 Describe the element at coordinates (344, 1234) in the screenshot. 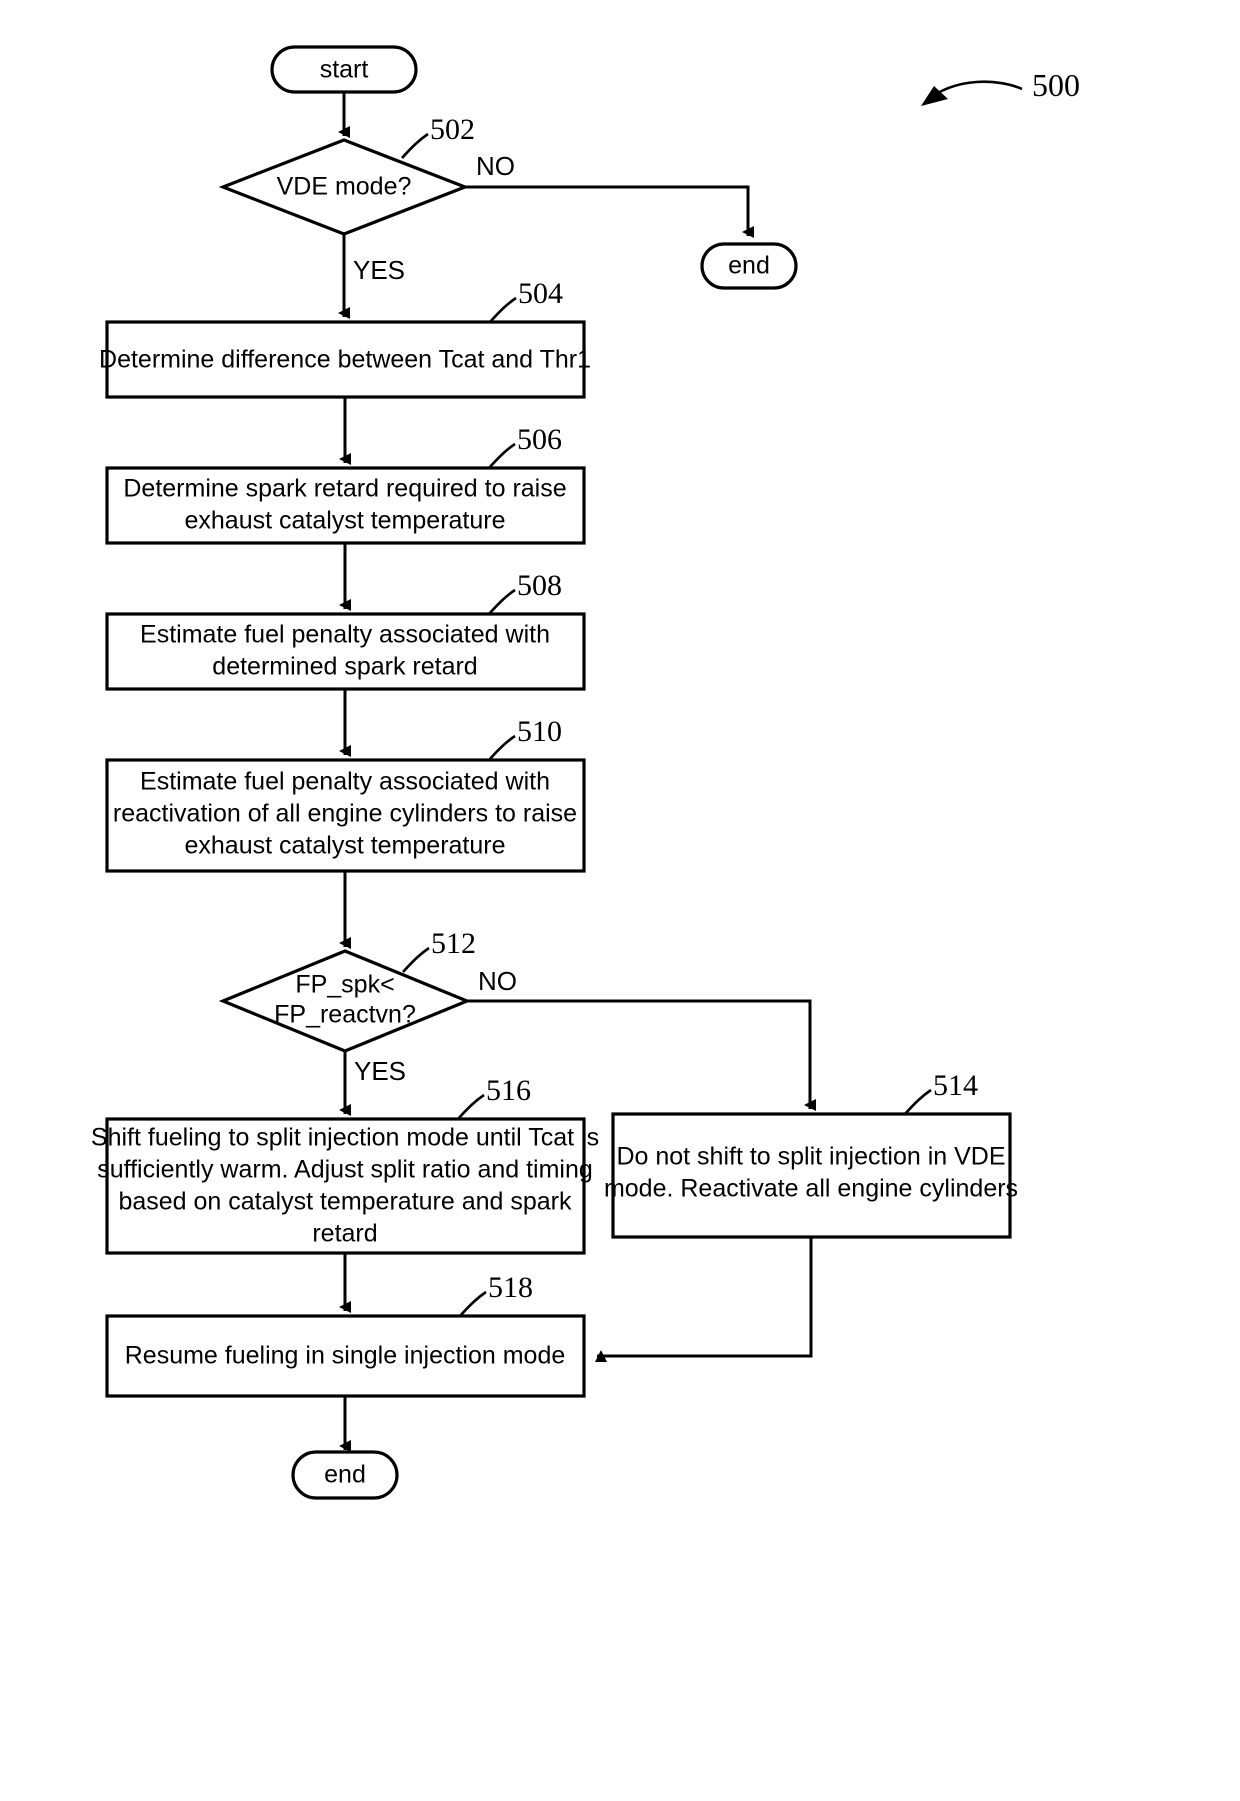

I see `process-516-line-4: retard` at that location.